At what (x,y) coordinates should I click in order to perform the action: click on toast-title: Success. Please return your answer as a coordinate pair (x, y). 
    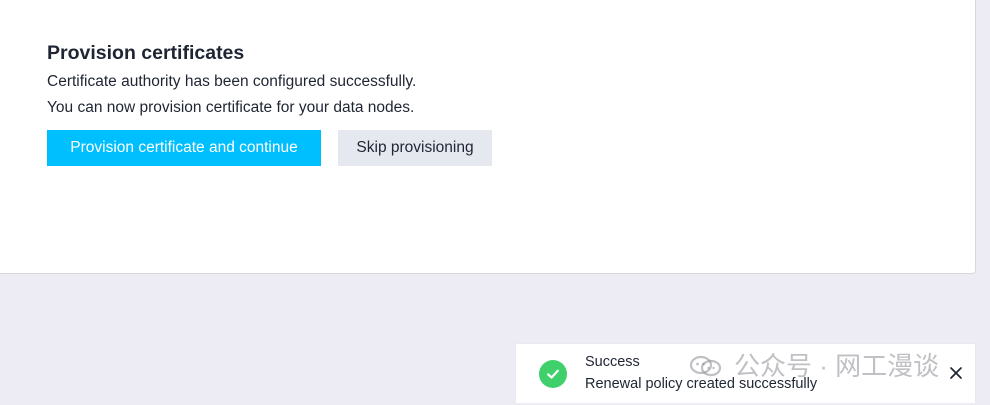
    Looking at the image, I should click on (612, 362).